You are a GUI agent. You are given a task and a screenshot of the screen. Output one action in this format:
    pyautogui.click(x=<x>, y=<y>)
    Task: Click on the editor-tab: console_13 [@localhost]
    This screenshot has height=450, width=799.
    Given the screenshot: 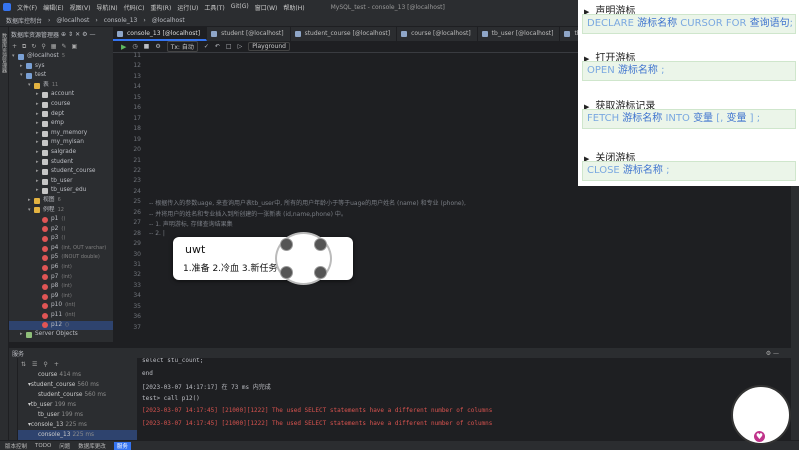 What is the action you would take?
    pyautogui.click(x=160, y=34)
    